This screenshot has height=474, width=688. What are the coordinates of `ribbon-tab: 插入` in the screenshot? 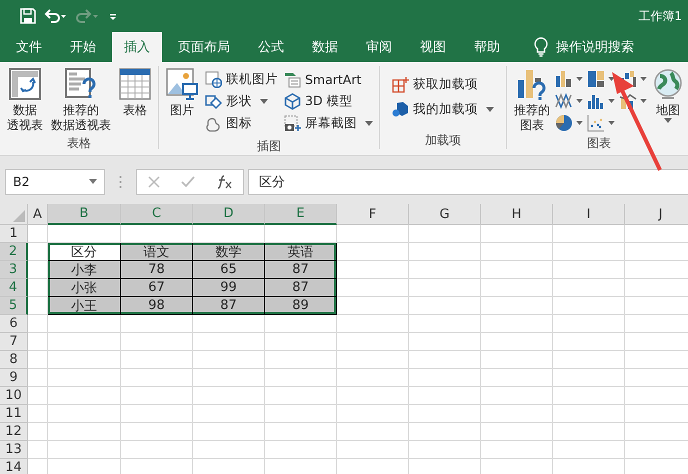 It's located at (137, 47).